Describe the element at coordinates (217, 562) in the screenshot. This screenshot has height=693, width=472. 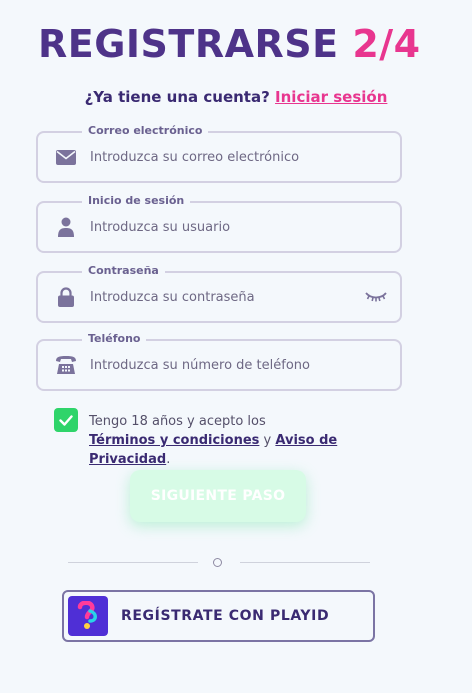
I see `divider-dot` at that location.